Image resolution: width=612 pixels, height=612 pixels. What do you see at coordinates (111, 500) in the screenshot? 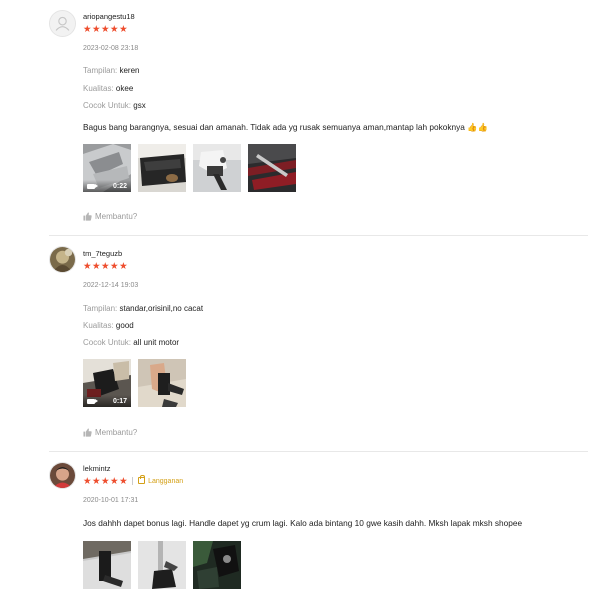
I see `review-date: 2020-10-01 17:31` at bounding box center [111, 500].